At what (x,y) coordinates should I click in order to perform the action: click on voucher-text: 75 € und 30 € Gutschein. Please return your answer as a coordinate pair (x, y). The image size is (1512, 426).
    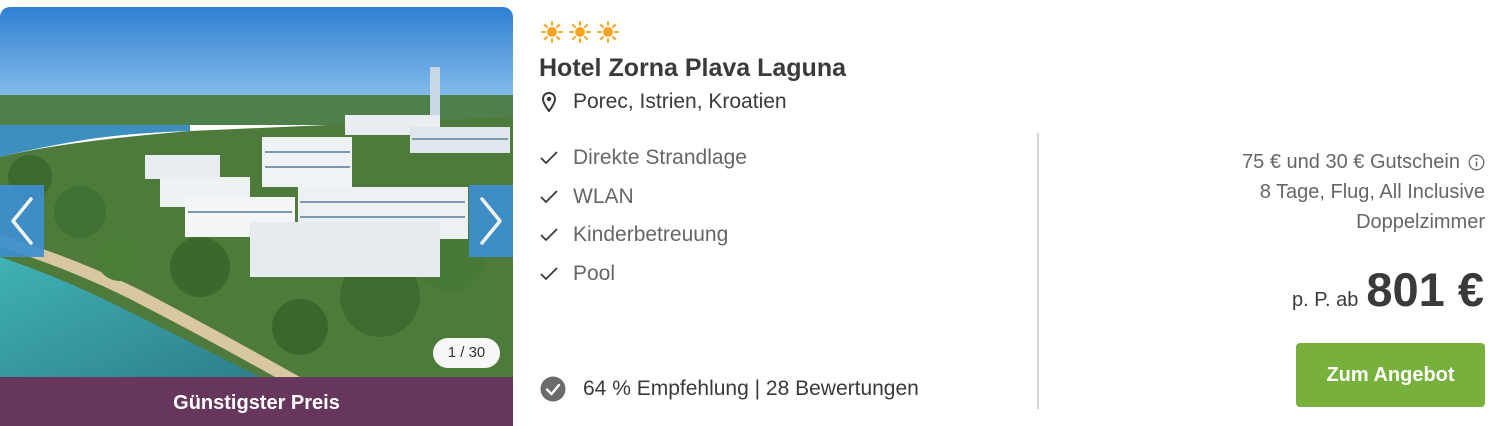
    Looking at the image, I should click on (1351, 162).